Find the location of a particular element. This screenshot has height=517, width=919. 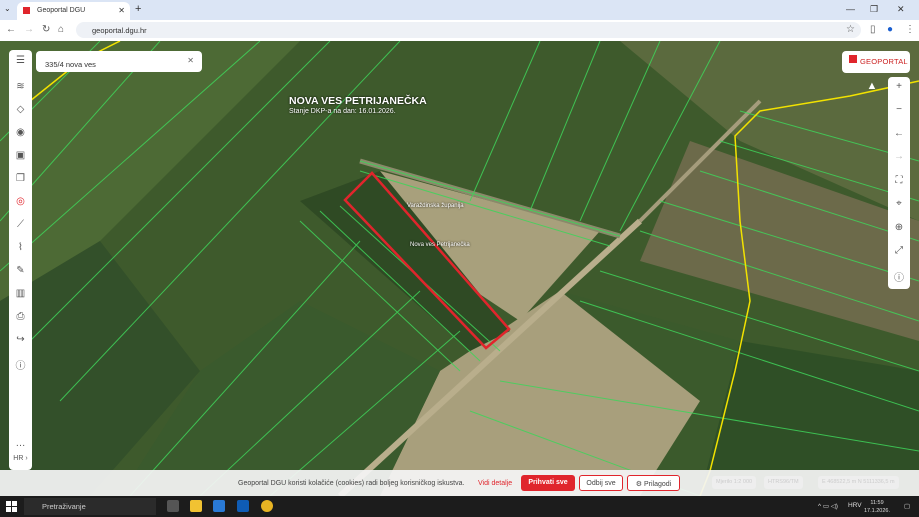

id-card-icon: ▣ is located at coordinates (20, 155).